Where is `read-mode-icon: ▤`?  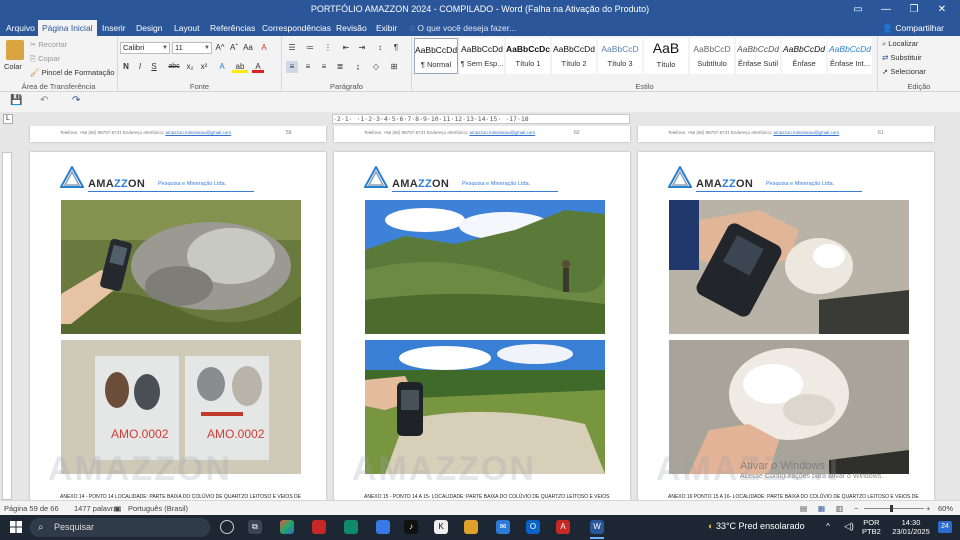
read-mode-icon: ▤ is located at coordinates (803, 508).